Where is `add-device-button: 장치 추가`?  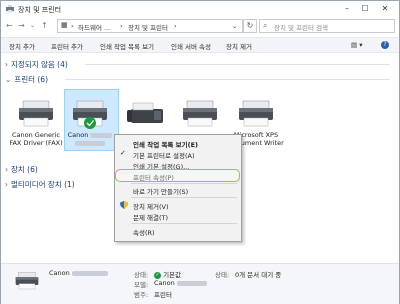 add-device-button: 장치 추가 is located at coordinates (22, 46).